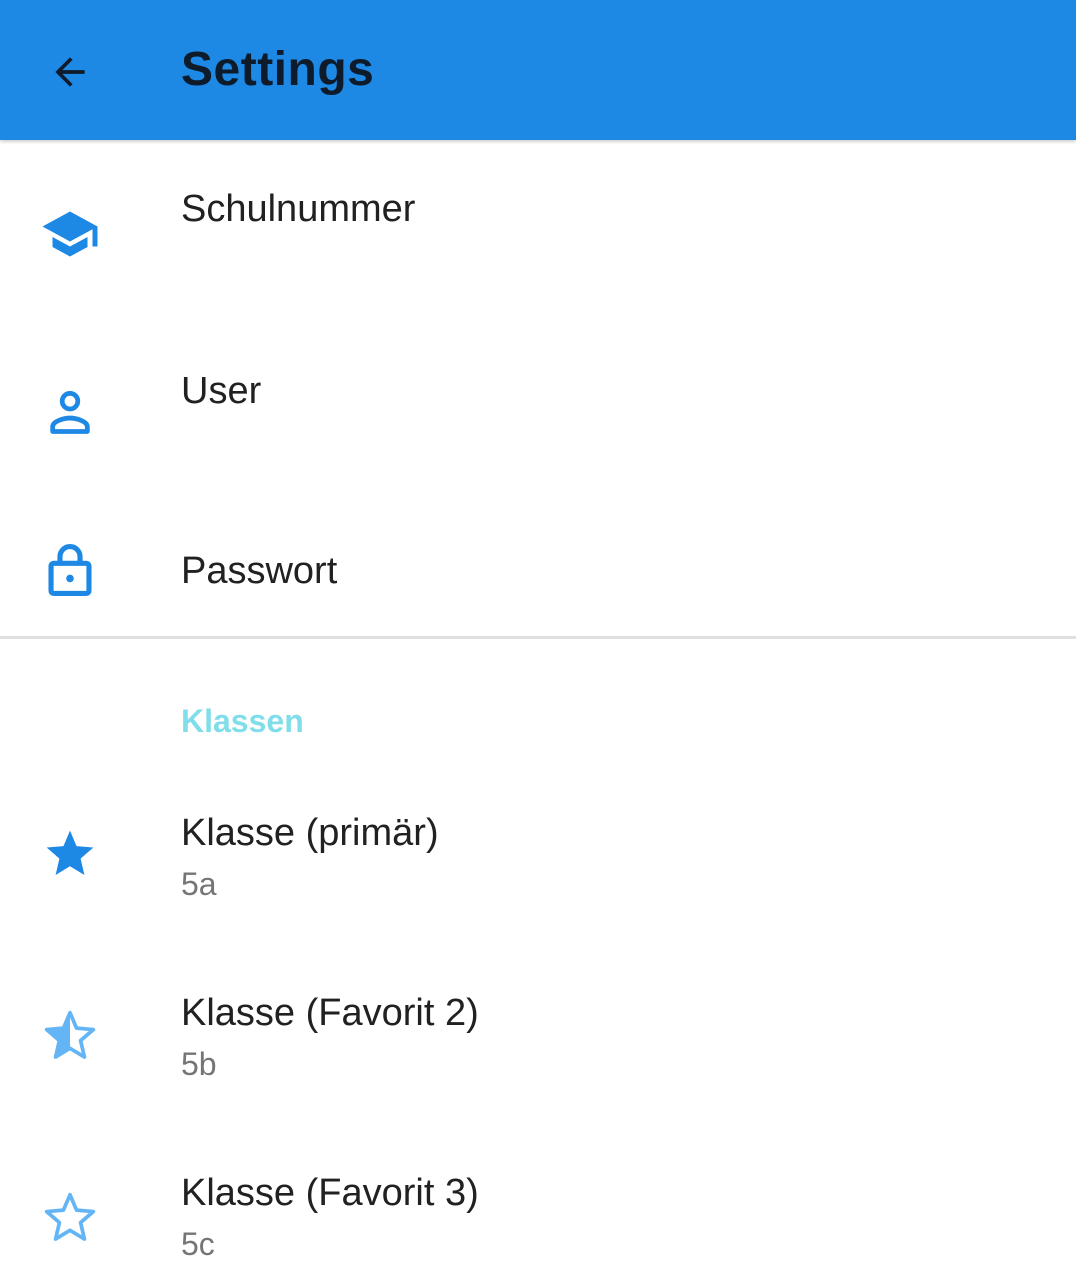  Describe the element at coordinates (198, 1244) in the screenshot. I see `settings-item-value: 5c` at that location.